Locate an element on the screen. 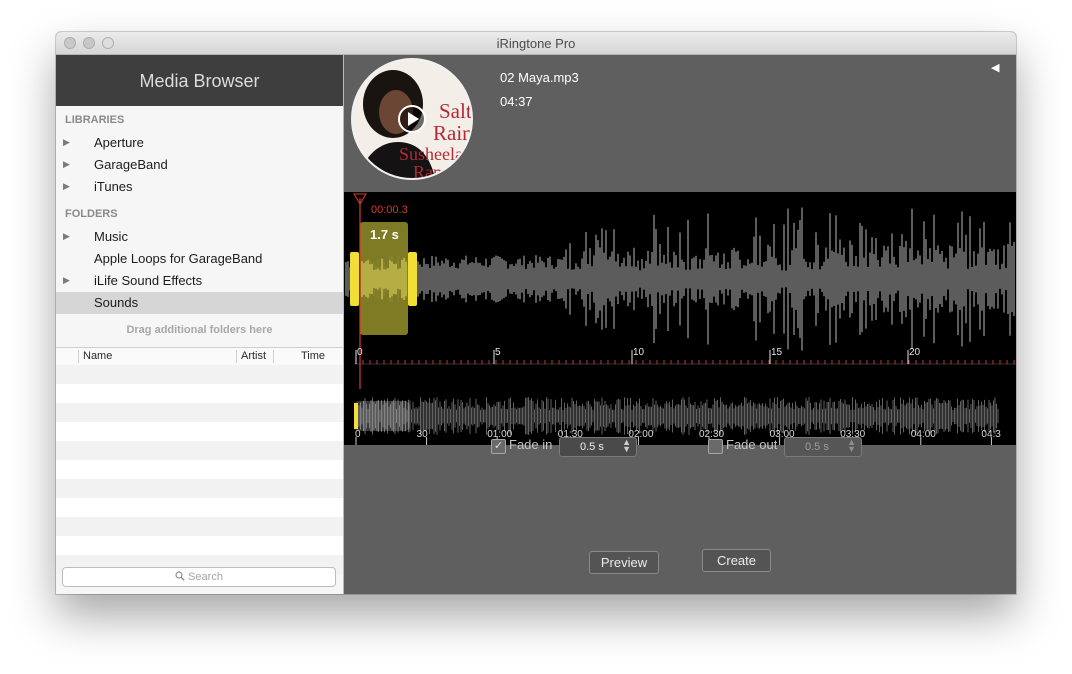 This screenshot has width=1072, height=674. sidebar-item-label: GarageBand is located at coordinates (131, 164).